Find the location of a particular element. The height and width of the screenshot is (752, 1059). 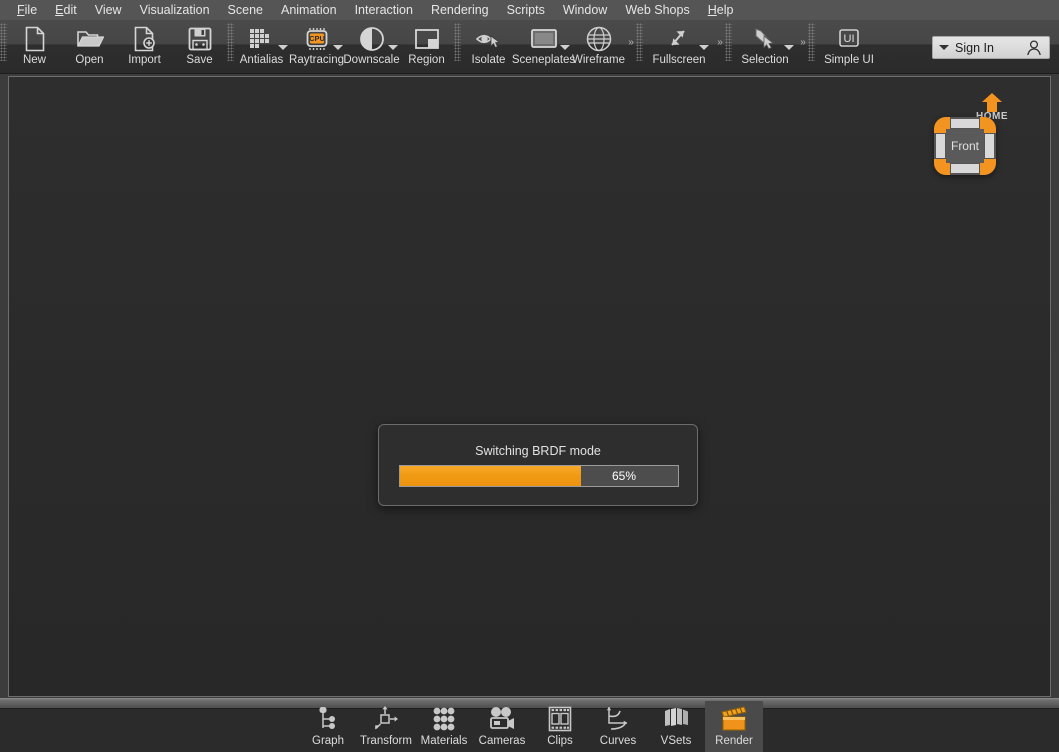

bottom-label-graph: Graph is located at coordinates (328, 741).